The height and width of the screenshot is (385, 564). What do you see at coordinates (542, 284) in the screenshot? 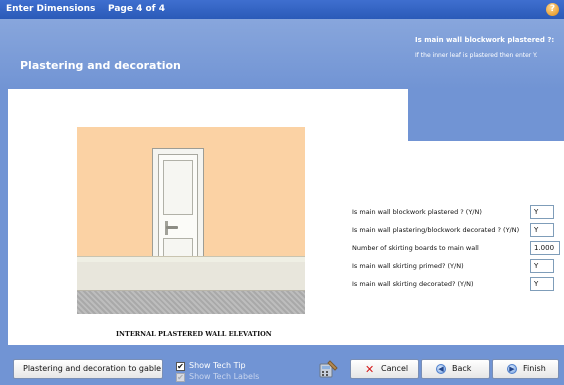
I see `skirting-decorated-input: Y` at bounding box center [542, 284].